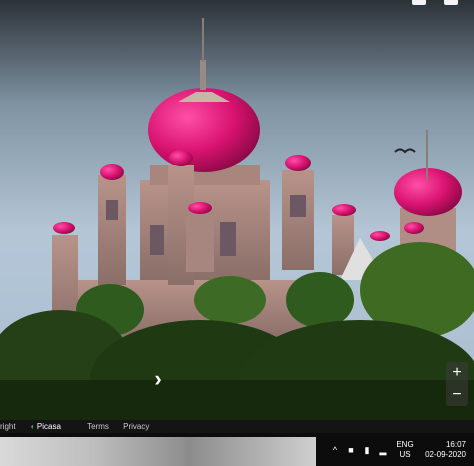 Image resolution: width=474 pixels, height=466 pixels. Describe the element at coordinates (136, 426) in the screenshot. I see `privacy-link: Privacy` at that location.